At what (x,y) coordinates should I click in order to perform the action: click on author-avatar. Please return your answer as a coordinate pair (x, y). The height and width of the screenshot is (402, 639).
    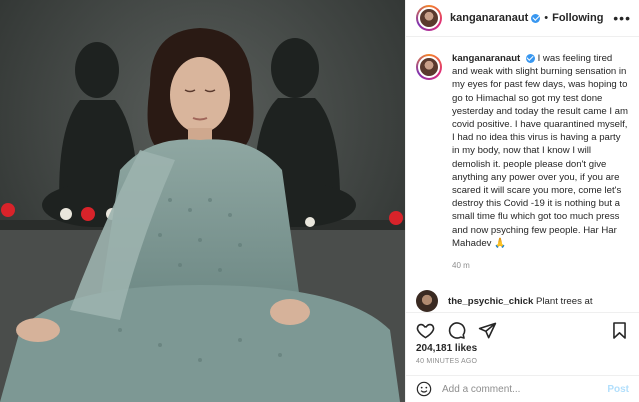
    Looking at the image, I should click on (429, 18).